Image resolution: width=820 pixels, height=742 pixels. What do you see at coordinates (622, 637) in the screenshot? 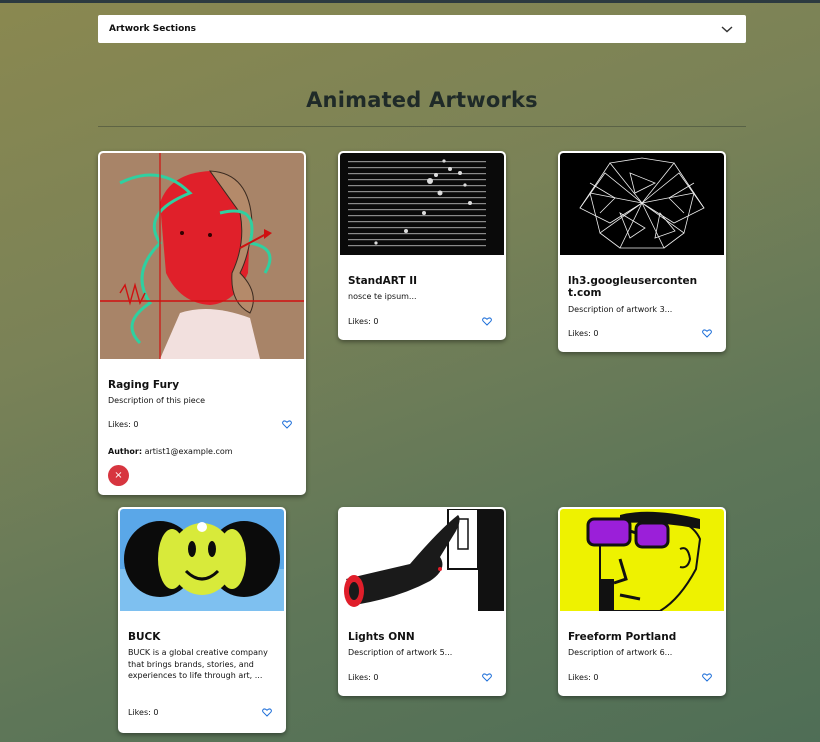
I see `card-title: Freeform Portland` at bounding box center [622, 637].